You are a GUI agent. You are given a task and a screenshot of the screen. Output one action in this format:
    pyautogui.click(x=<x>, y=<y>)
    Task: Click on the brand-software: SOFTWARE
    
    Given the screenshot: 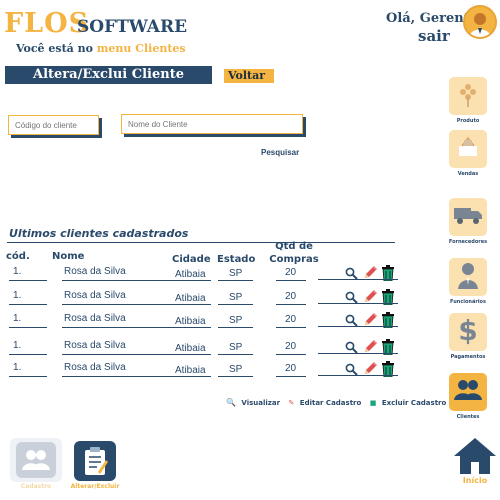 What is the action you would take?
    pyautogui.click(x=132, y=27)
    